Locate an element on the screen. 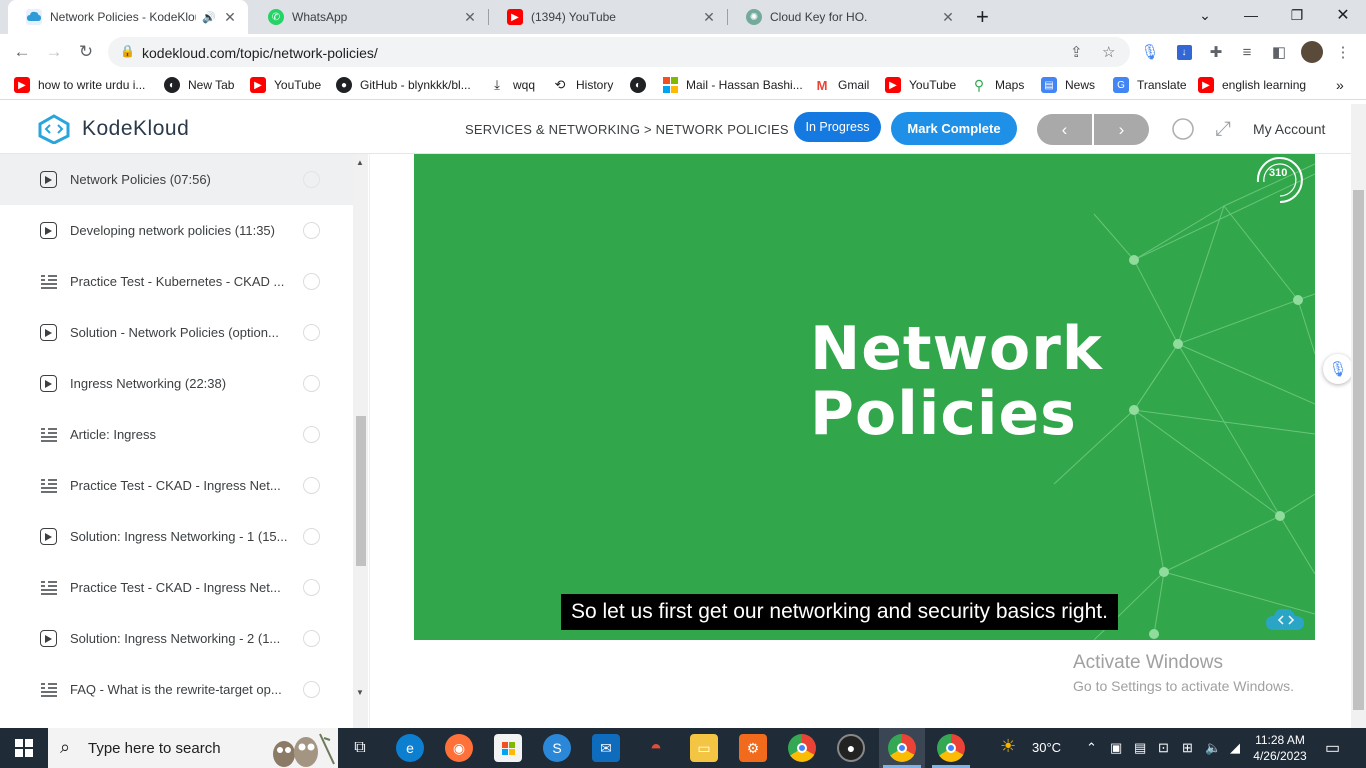 The image size is (1366, 768). red-app-icon: ◓ is located at coordinates (656, 748).